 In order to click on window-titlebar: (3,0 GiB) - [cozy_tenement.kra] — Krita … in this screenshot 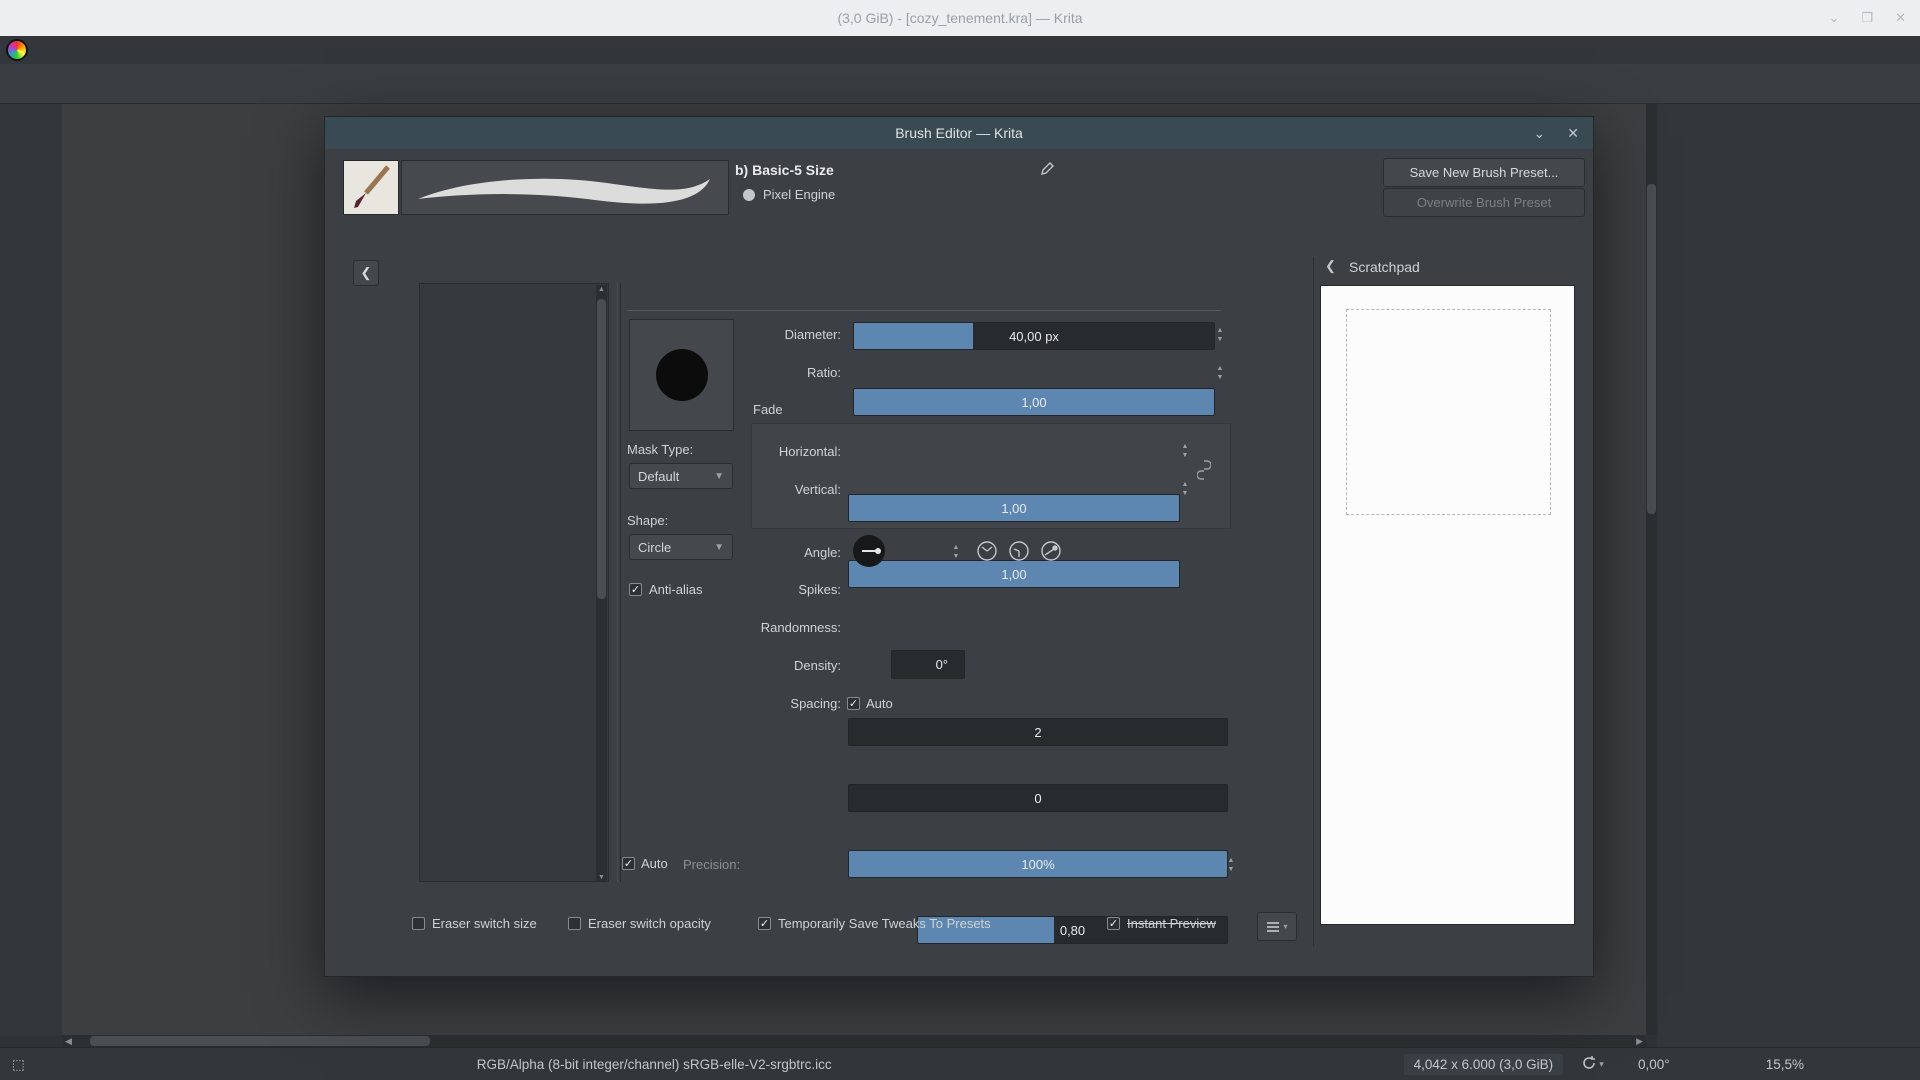, I will do `click(960, 18)`.